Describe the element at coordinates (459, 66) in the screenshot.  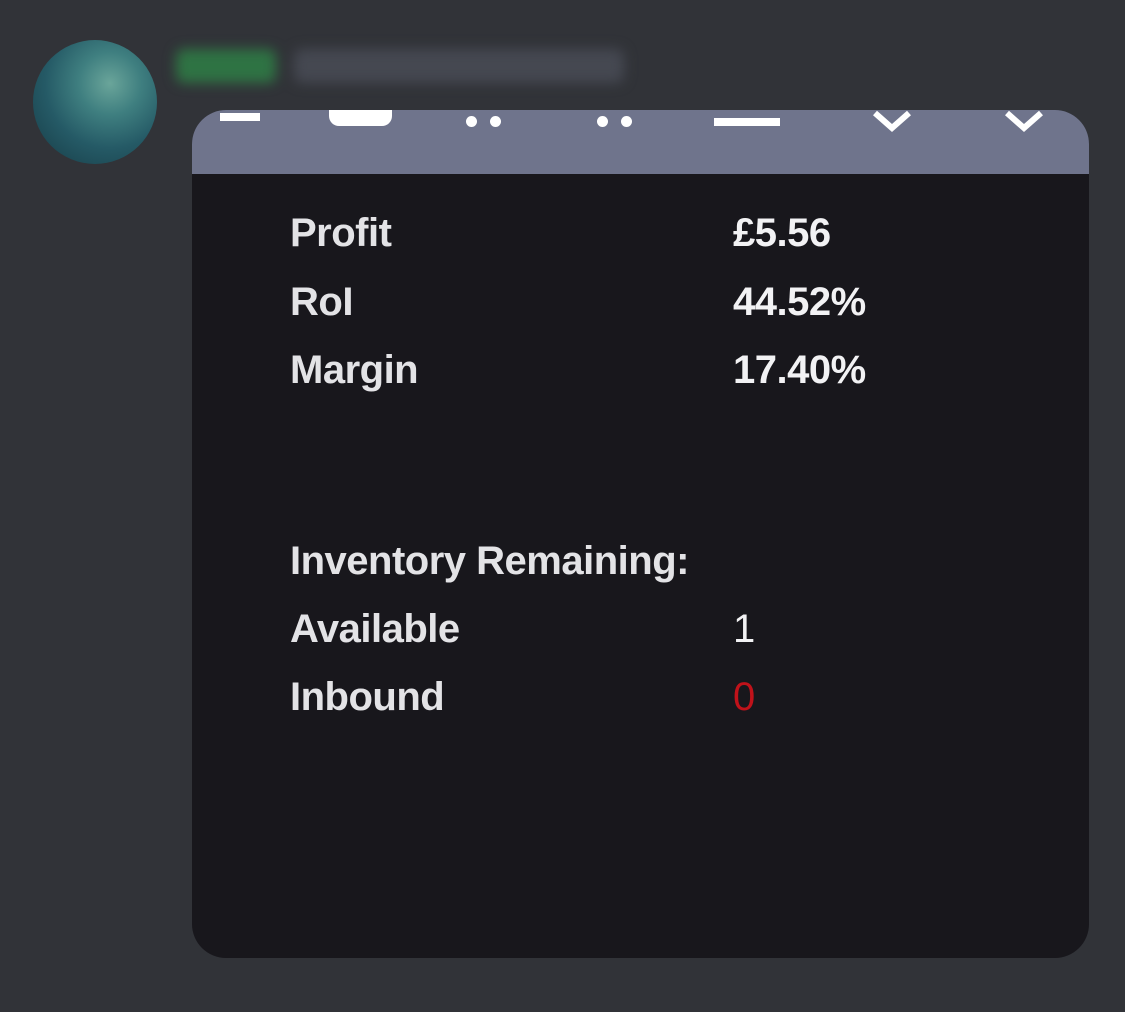
I see `timestamp-blurred` at that location.